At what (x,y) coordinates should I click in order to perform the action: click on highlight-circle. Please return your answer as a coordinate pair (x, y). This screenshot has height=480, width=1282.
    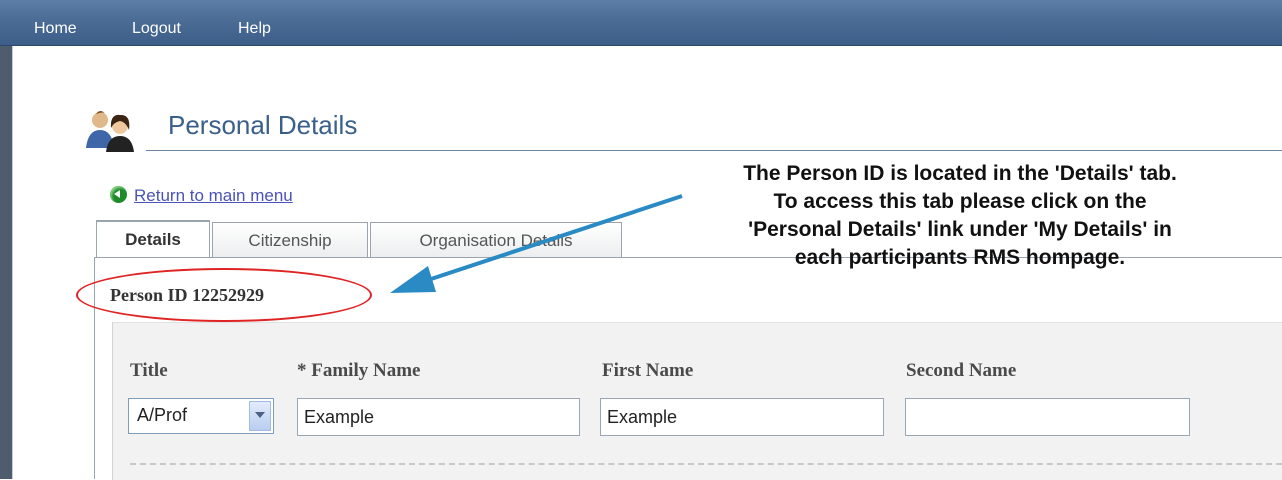
    Looking at the image, I should click on (224, 295).